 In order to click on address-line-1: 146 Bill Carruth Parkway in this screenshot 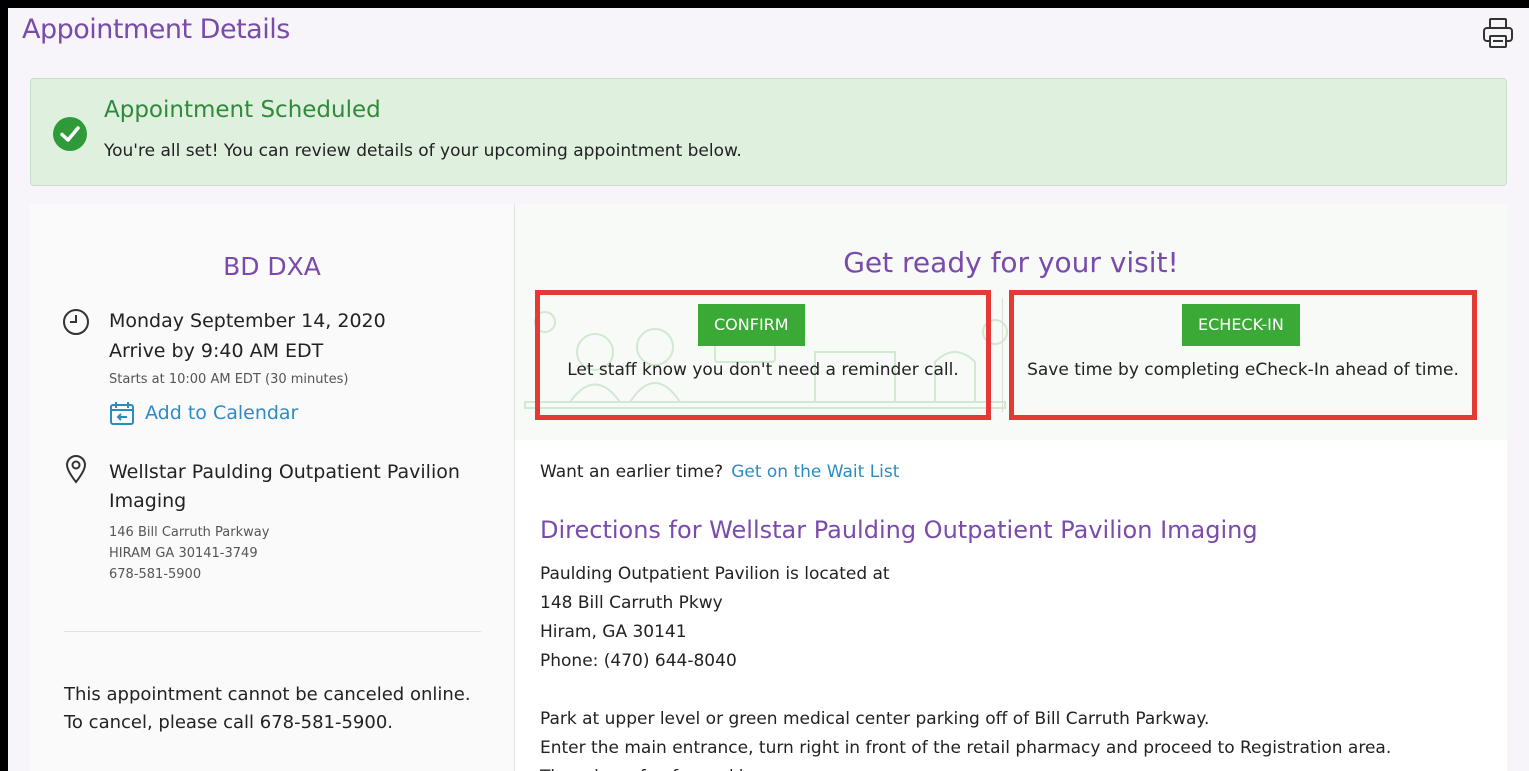, I will do `click(189, 532)`.